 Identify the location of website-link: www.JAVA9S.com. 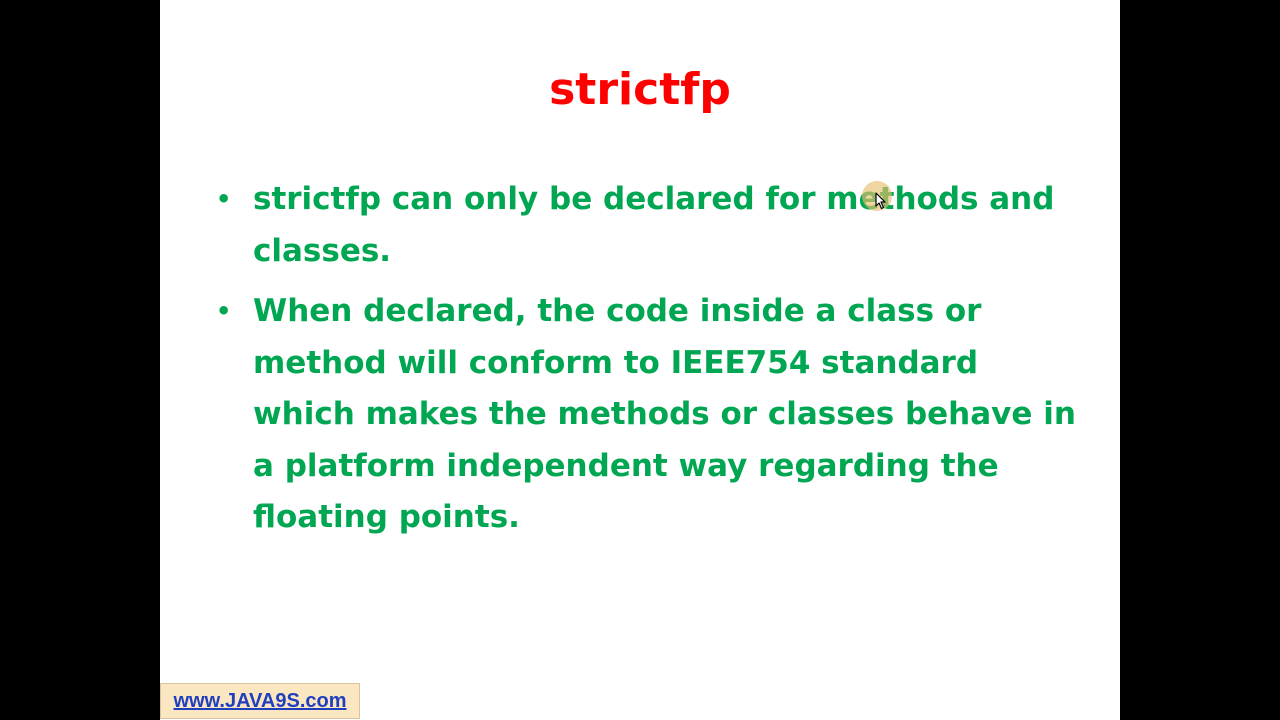
(259, 701).